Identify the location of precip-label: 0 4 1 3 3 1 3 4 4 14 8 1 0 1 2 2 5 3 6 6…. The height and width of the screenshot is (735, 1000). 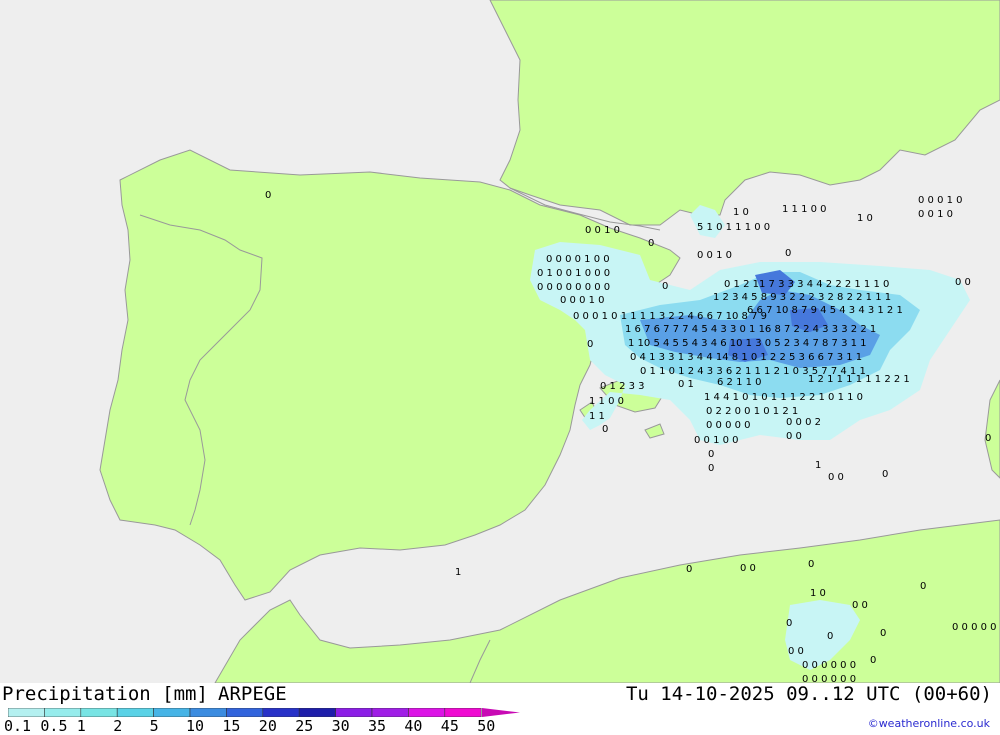
(746, 357).